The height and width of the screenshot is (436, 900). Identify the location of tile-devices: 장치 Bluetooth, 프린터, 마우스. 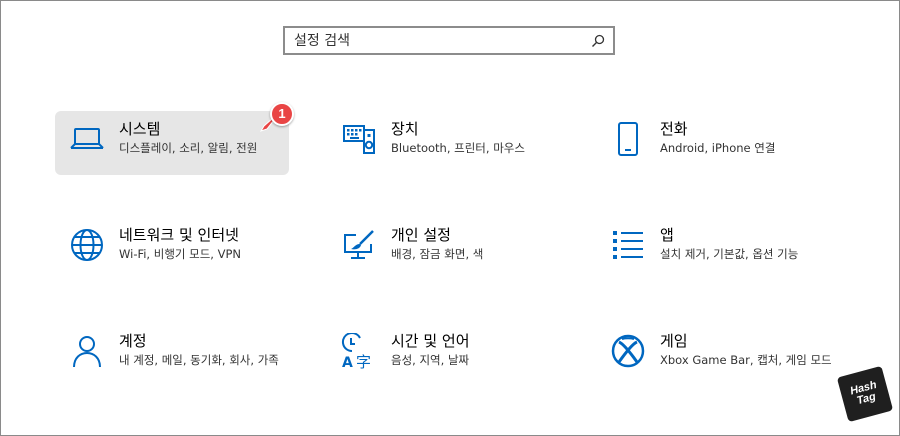
(452, 143).